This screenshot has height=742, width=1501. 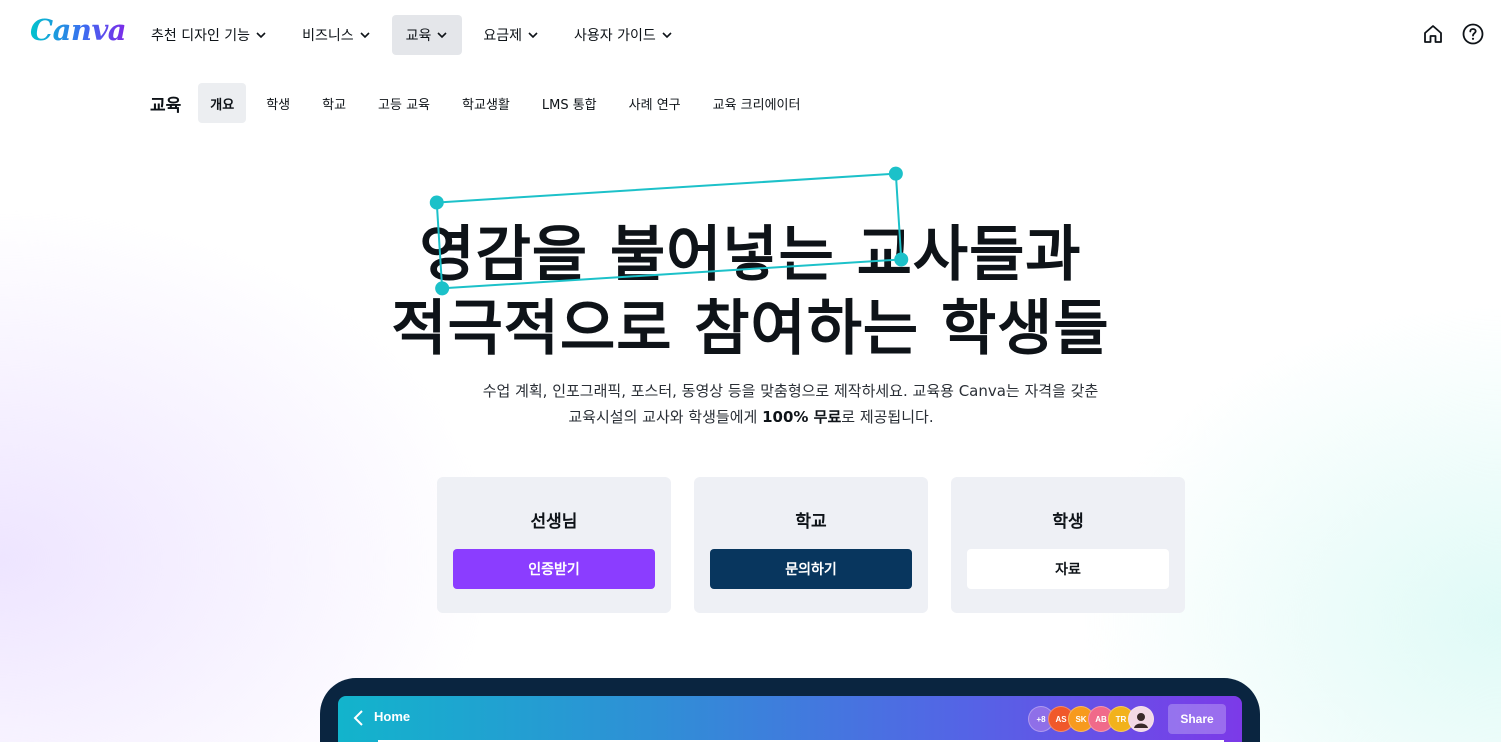 I want to click on nav-education-label: 교육, so click(x=418, y=36).